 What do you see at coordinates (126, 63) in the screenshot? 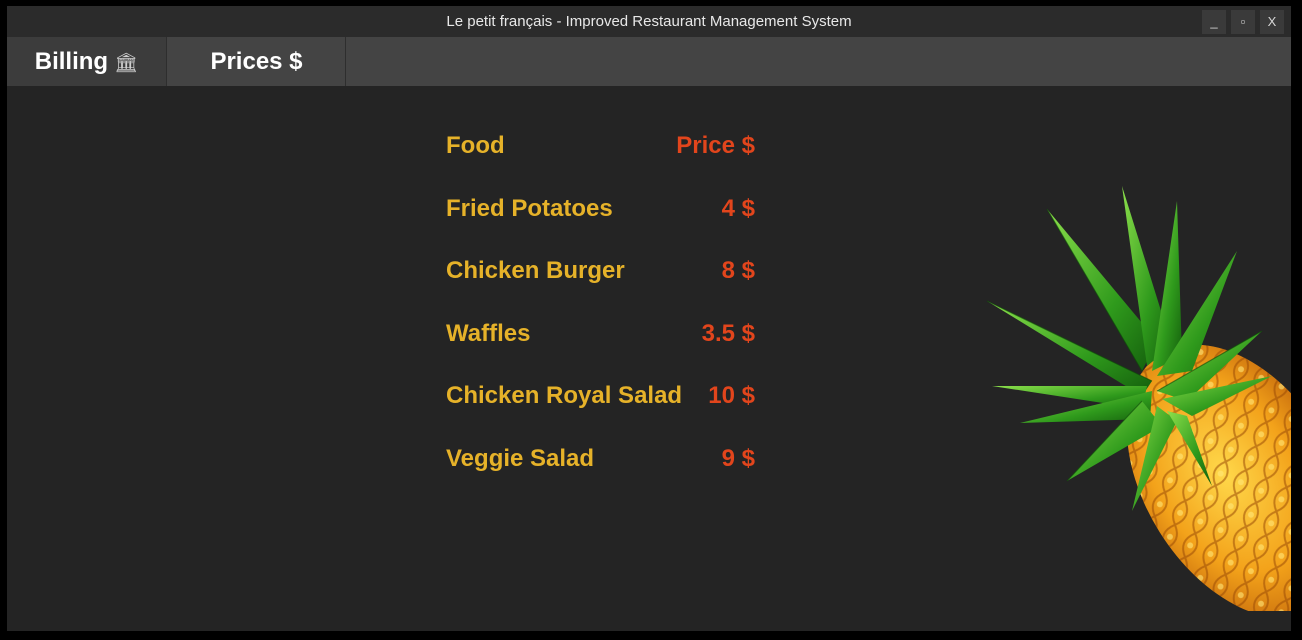
I see `bank-icon: 🏛` at bounding box center [126, 63].